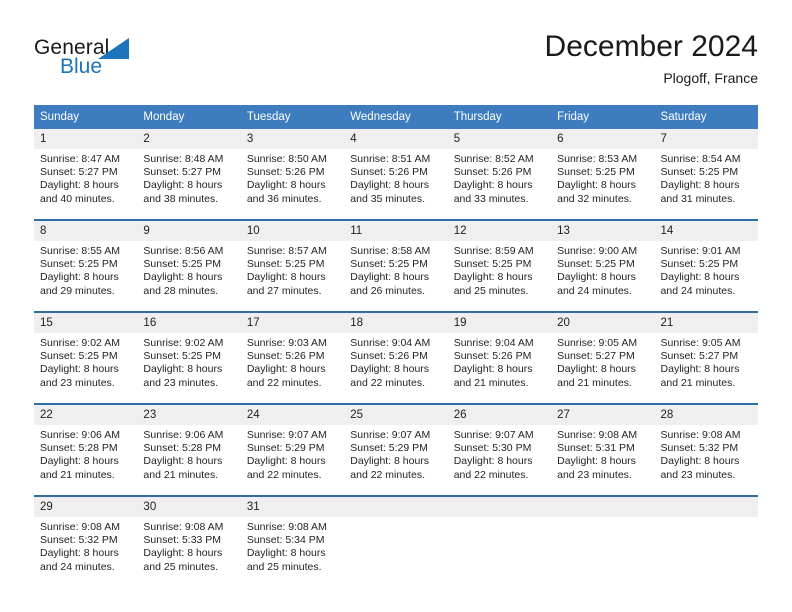 The height and width of the screenshot is (612, 792). Describe the element at coordinates (597, 343) in the screenshot. I see `sunrise-text: Sunrise: 9:05 AM` at that location.